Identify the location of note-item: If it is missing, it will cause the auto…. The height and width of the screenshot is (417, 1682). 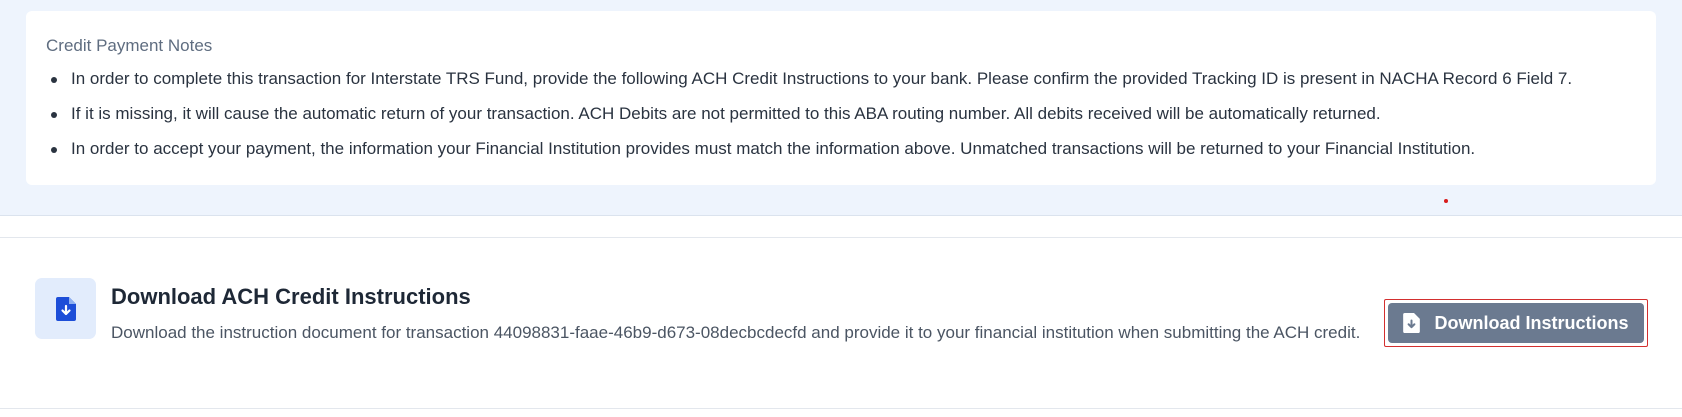
(843, 114).